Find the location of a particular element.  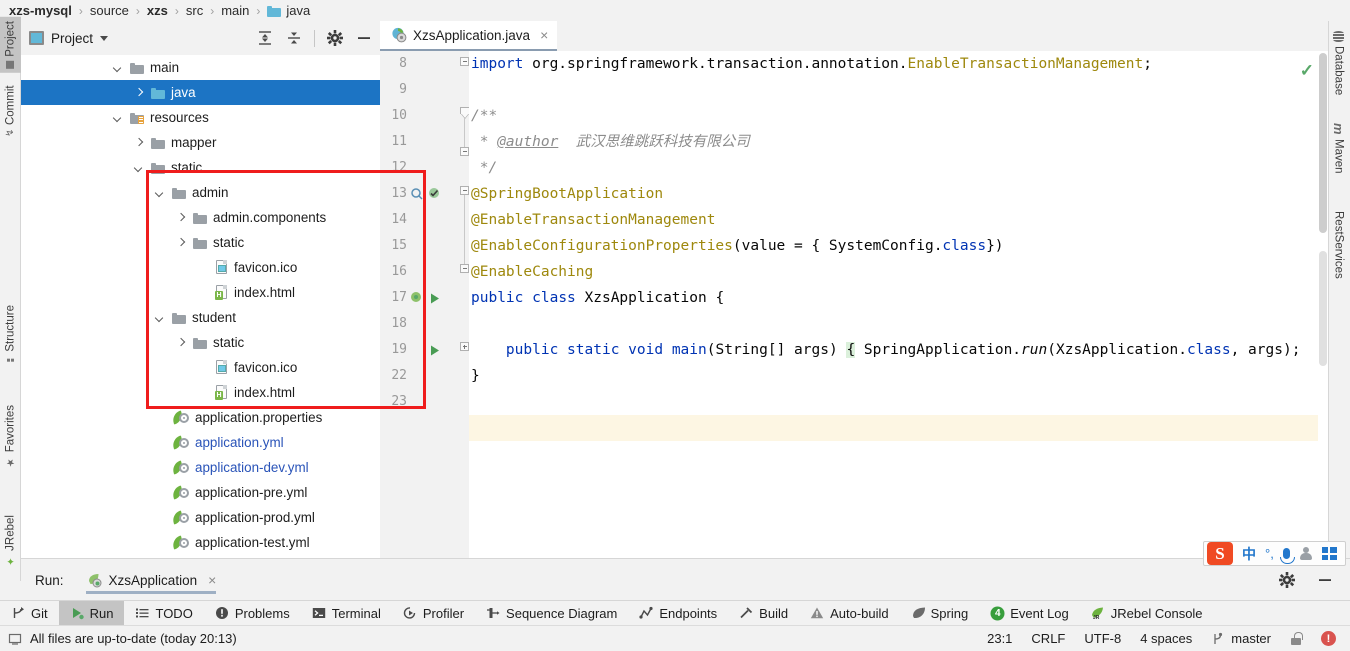

project-panel-title-box: Project is located at coordinates (69, 38).